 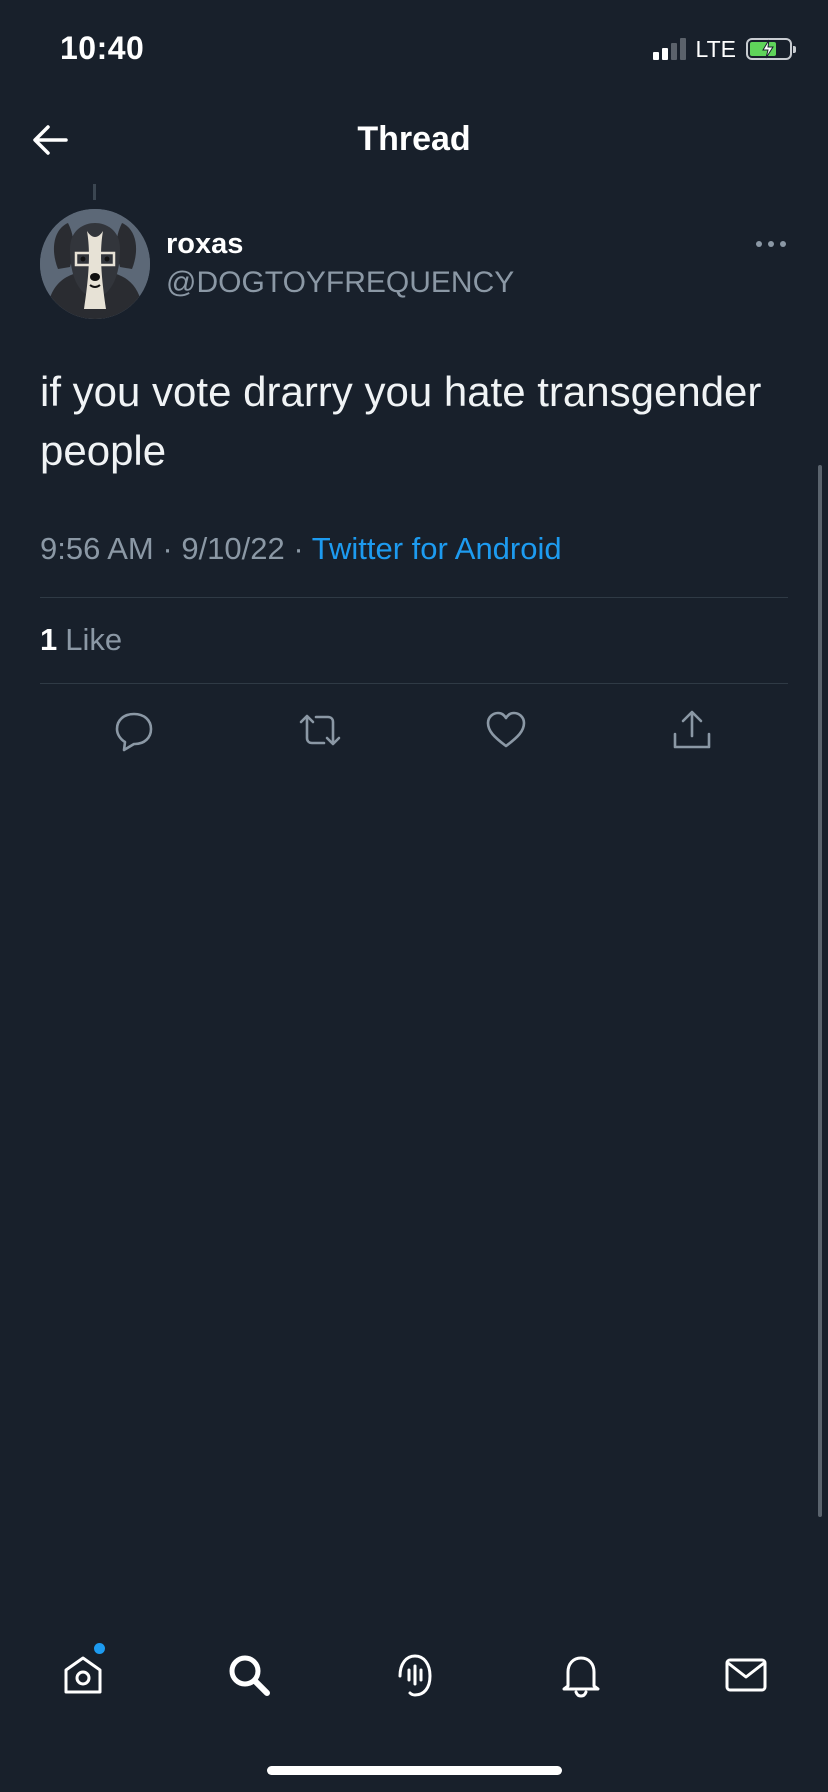 What do you see at coordinates (233, 548) in the screenshot?
I see `tweet-date: 9/10/22` at bounding box center [233, 548].